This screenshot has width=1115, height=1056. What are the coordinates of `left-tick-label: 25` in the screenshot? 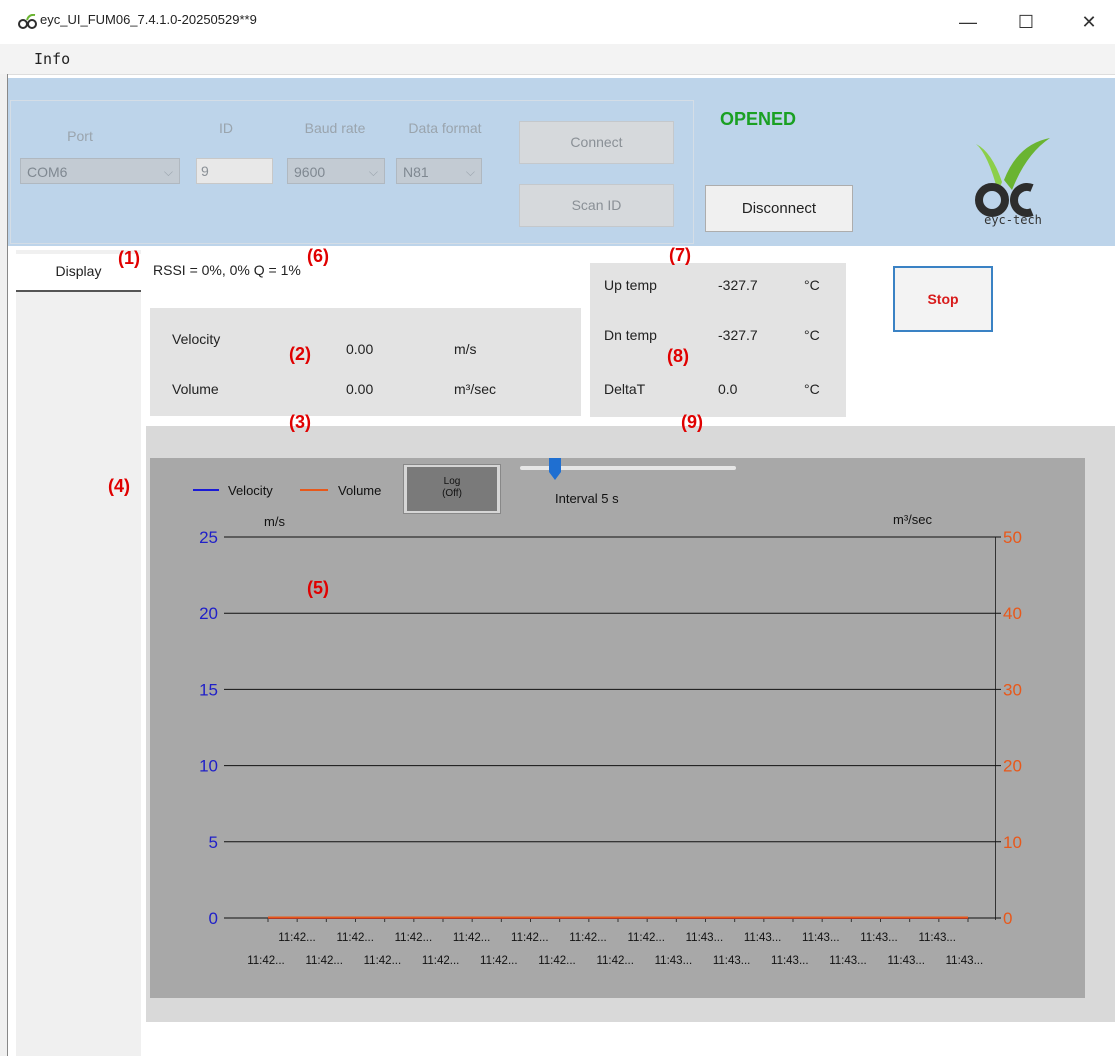 It's located at (208, 537).